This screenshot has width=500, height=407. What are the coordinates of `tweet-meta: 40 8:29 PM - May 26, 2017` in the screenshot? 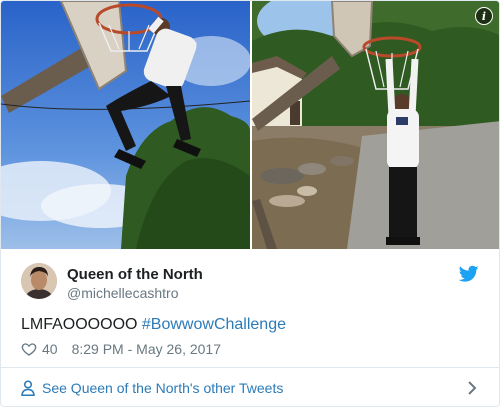 It's located at (121, 349).